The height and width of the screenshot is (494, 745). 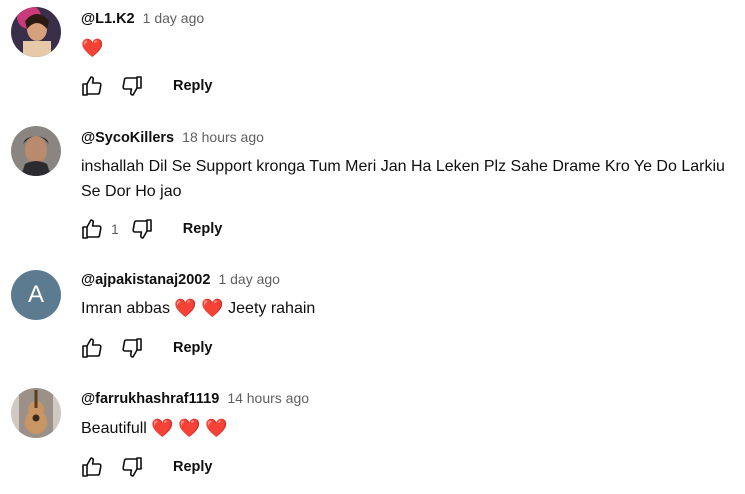 I want to click on comment-header: @SycoKillers 18 hours ago, so click(x=172, y=137).